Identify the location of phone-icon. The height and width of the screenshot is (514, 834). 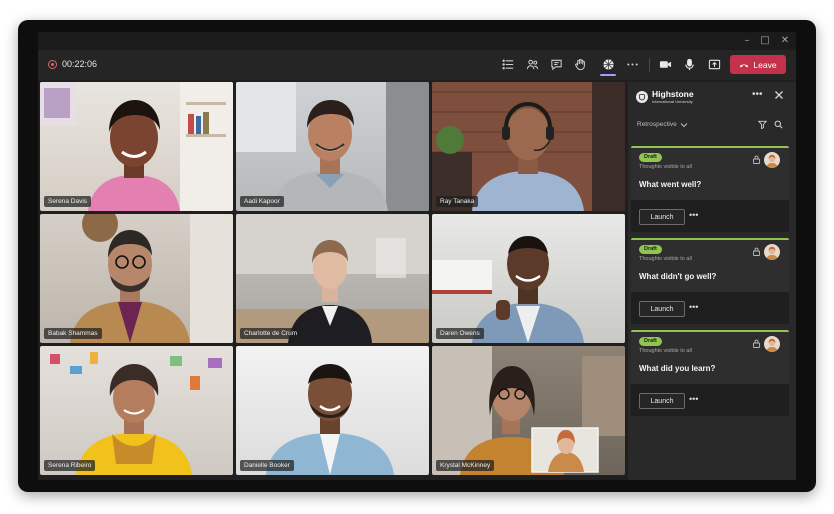
(744, 65).